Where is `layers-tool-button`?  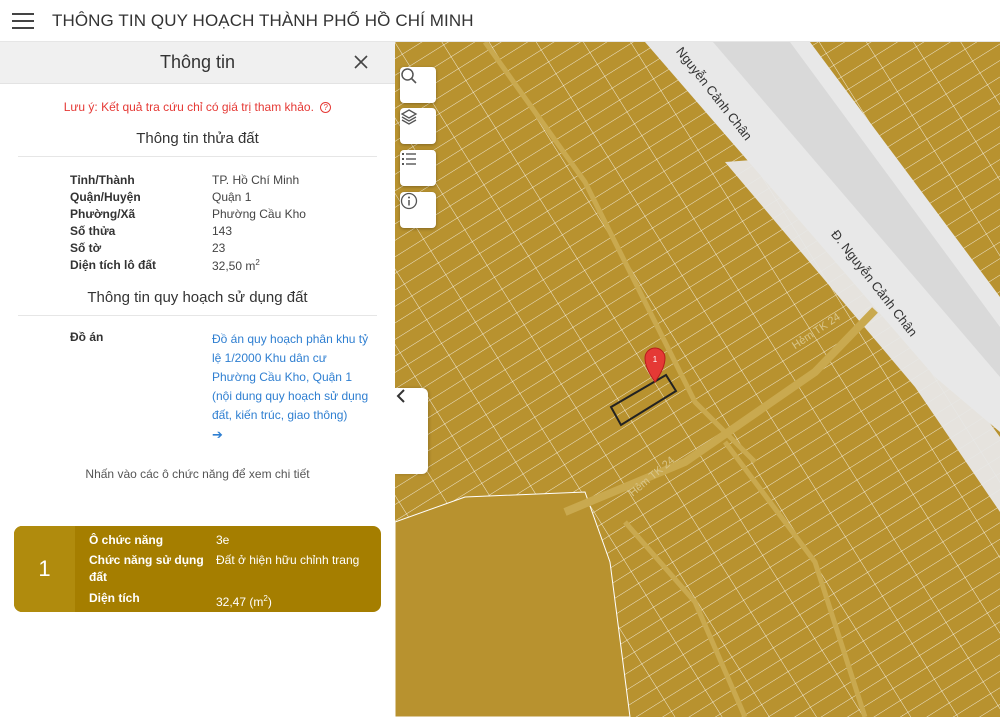 layers-tool-button is located at coordinates (418, 126).